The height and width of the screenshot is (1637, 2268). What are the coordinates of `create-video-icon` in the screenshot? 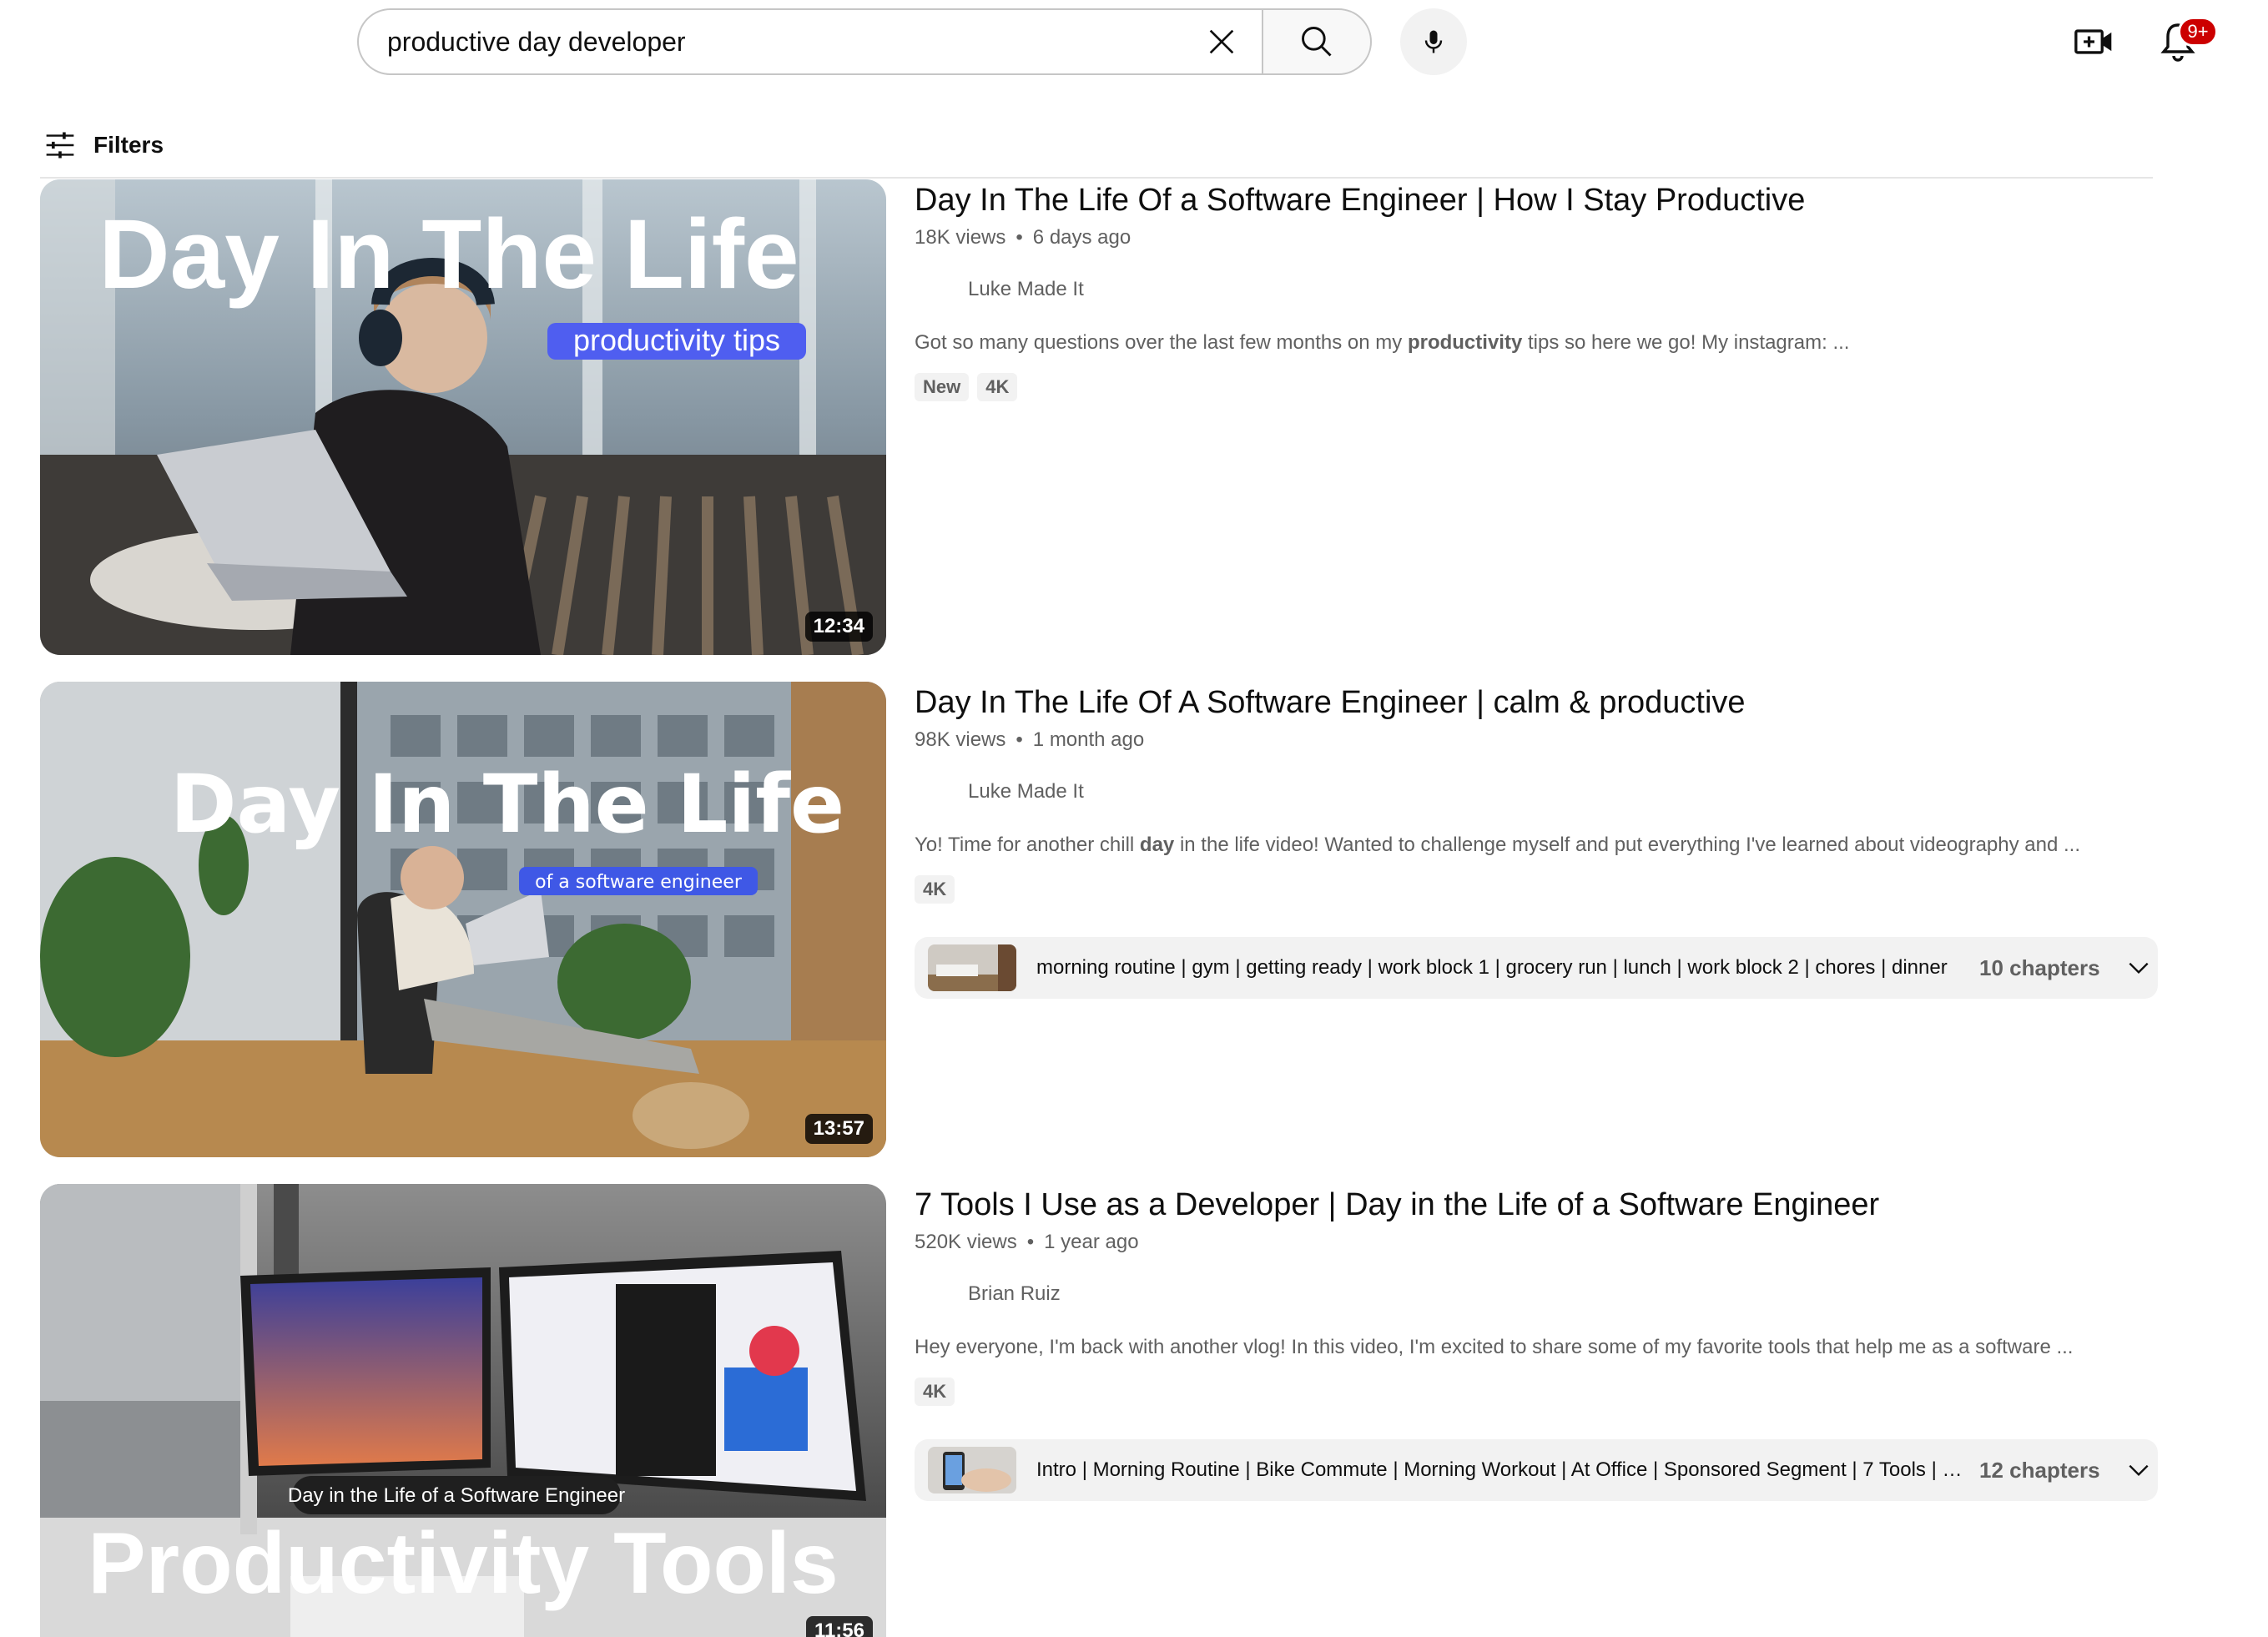 It's located at (2093, 41).